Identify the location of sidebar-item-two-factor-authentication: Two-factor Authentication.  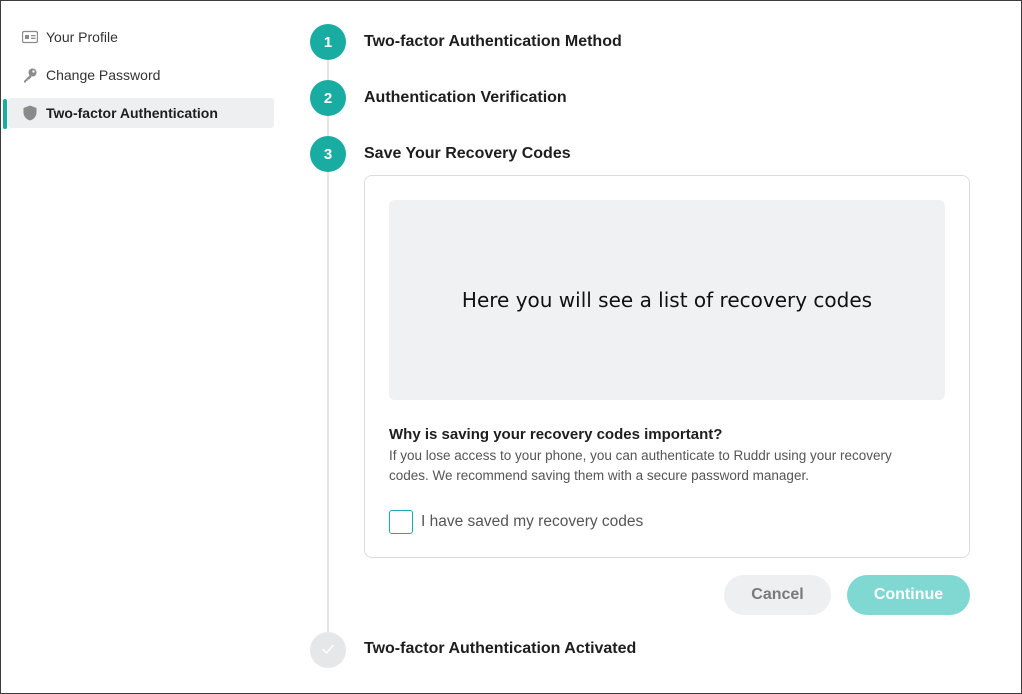
(141, 113).